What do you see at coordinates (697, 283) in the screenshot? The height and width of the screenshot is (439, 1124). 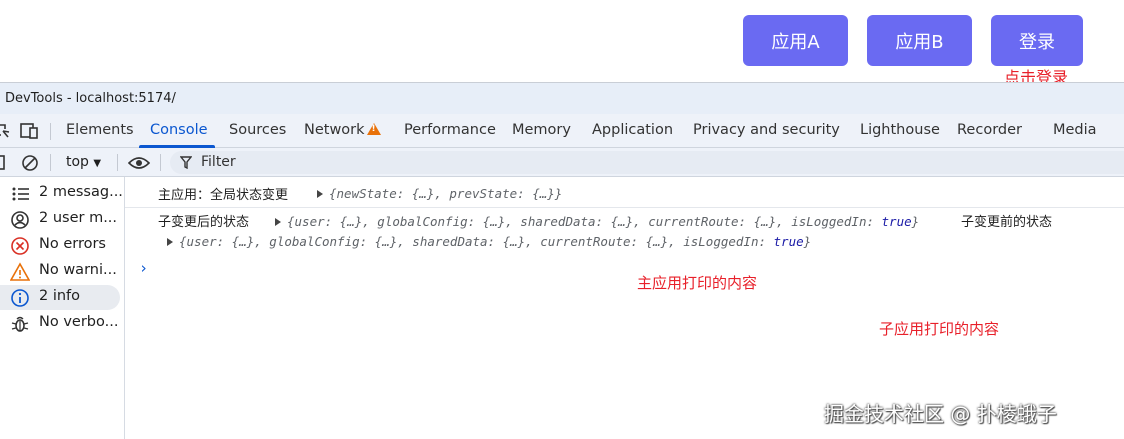 I see `annotation-main-app: 主应用打印的内容` at bounding box center [697, 283].